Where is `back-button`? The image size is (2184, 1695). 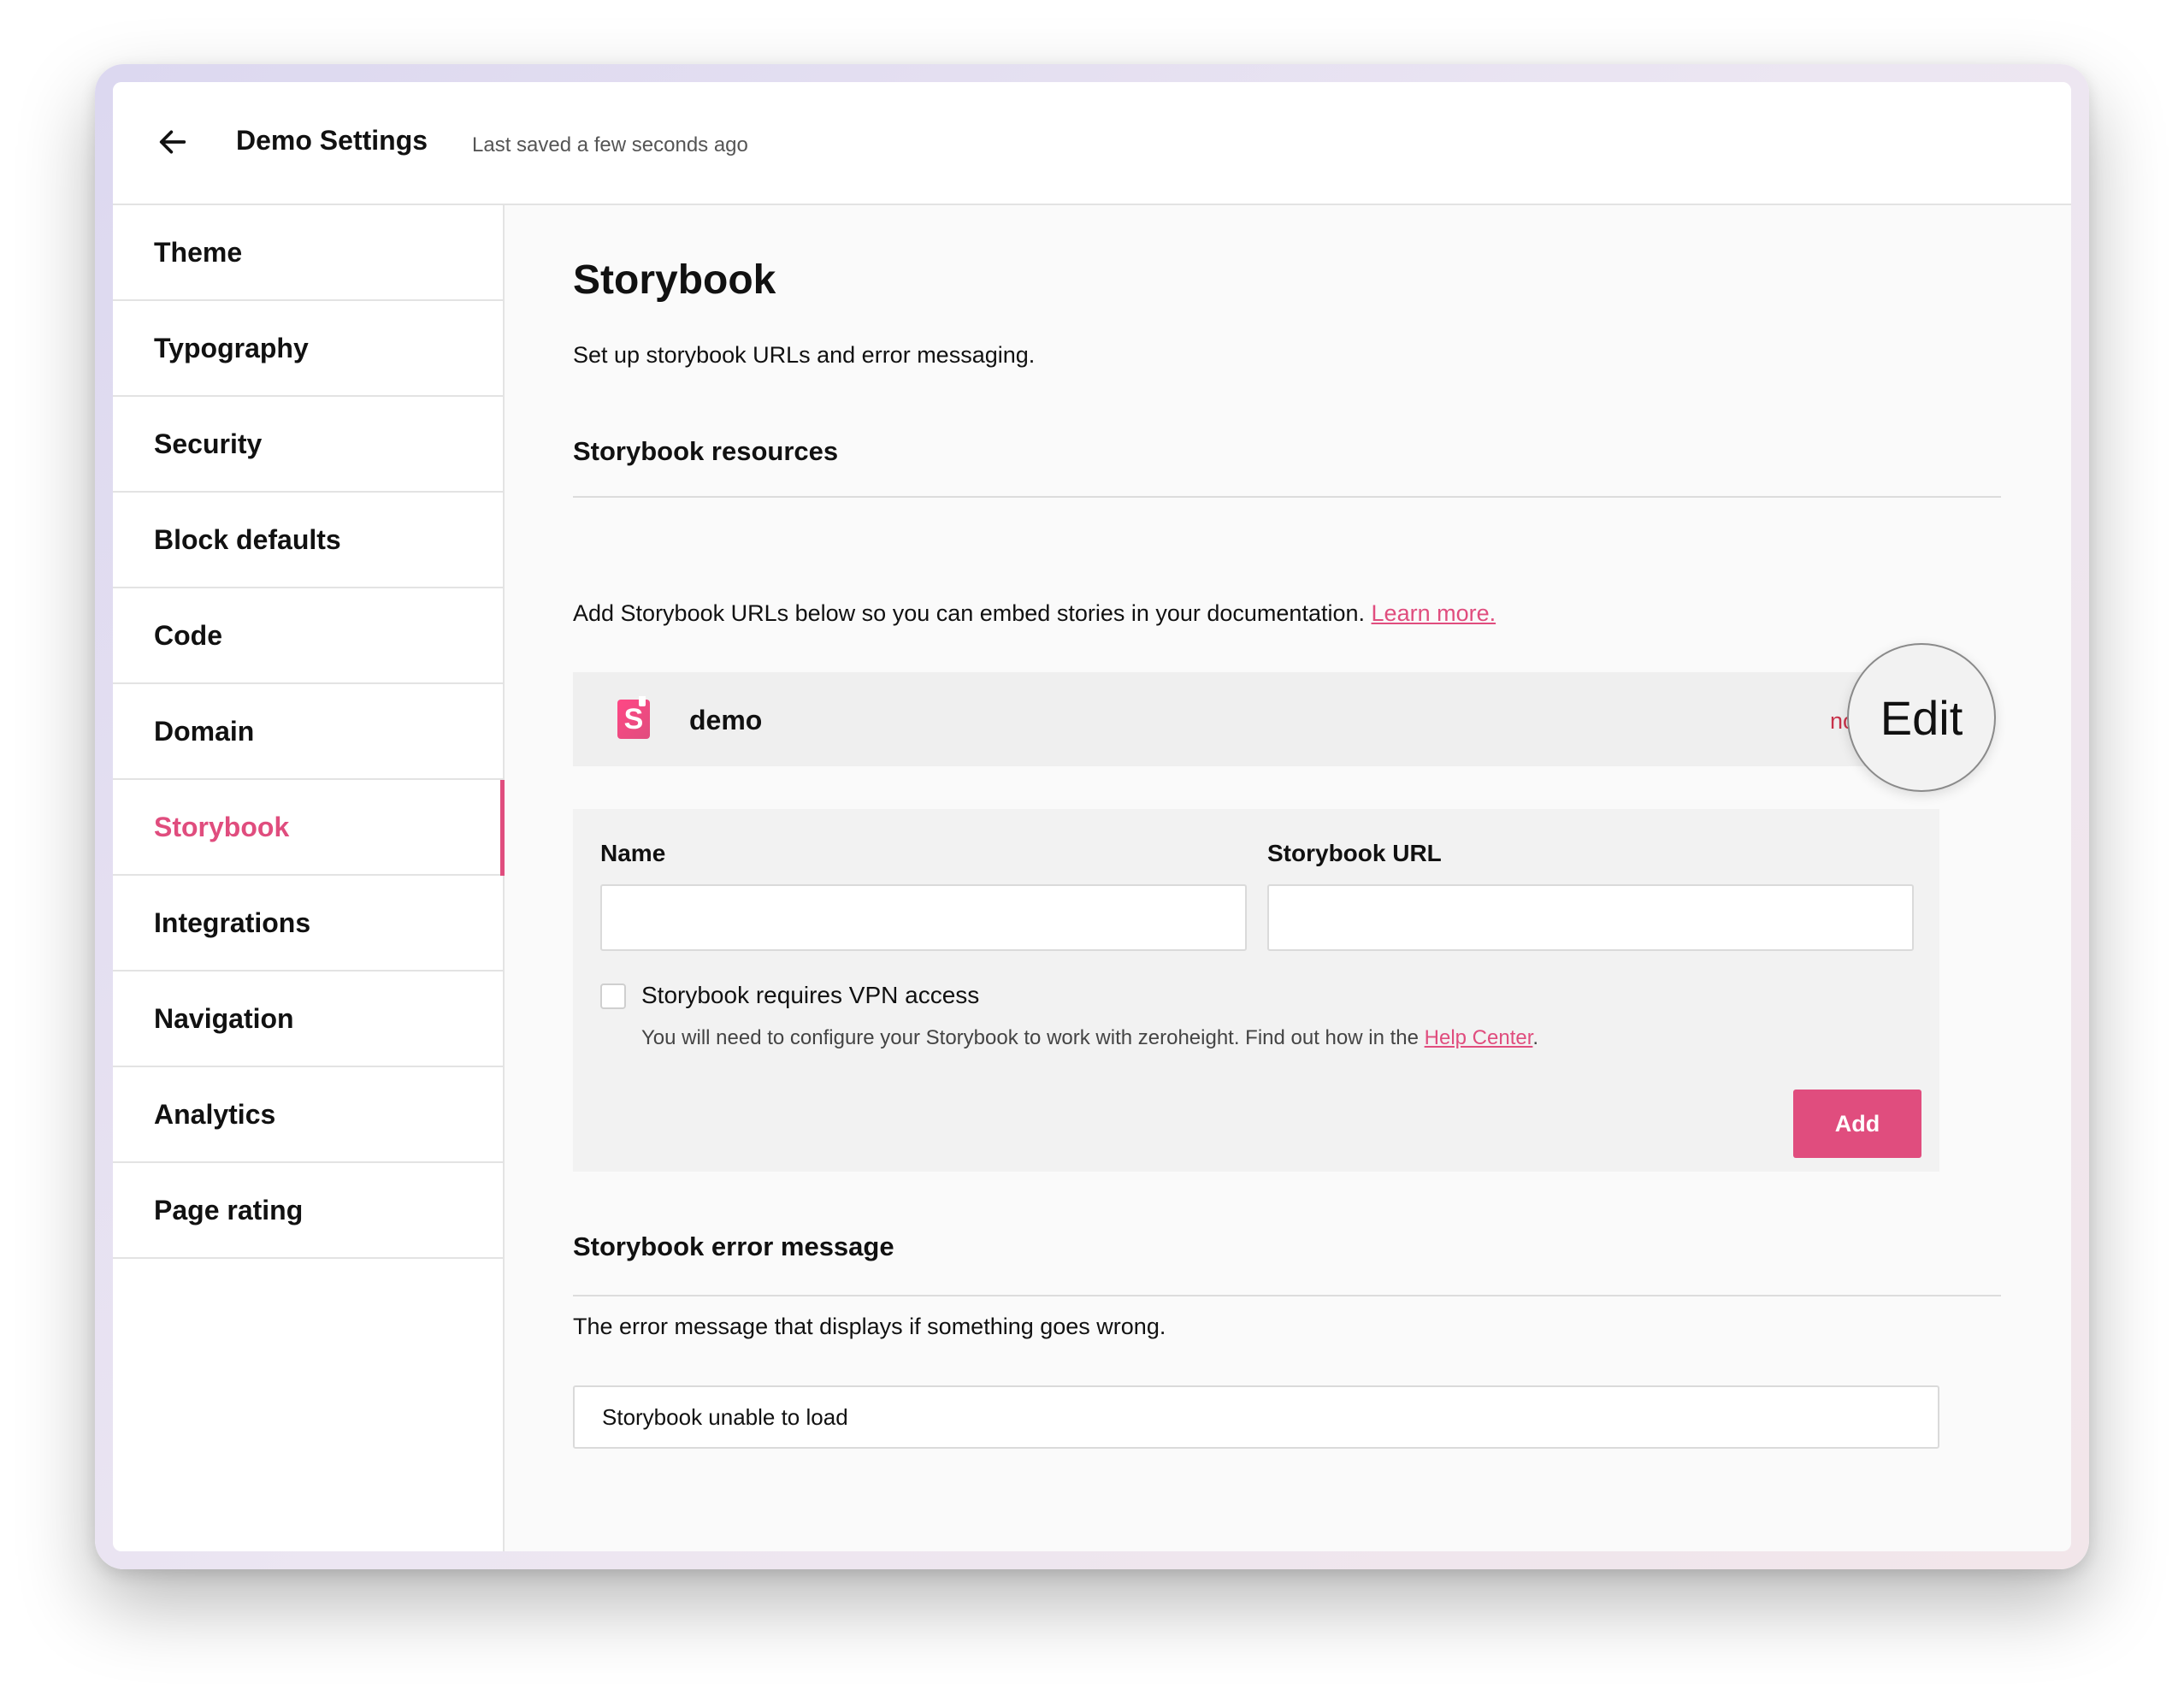
back-button is located at coordinates (173, 142).